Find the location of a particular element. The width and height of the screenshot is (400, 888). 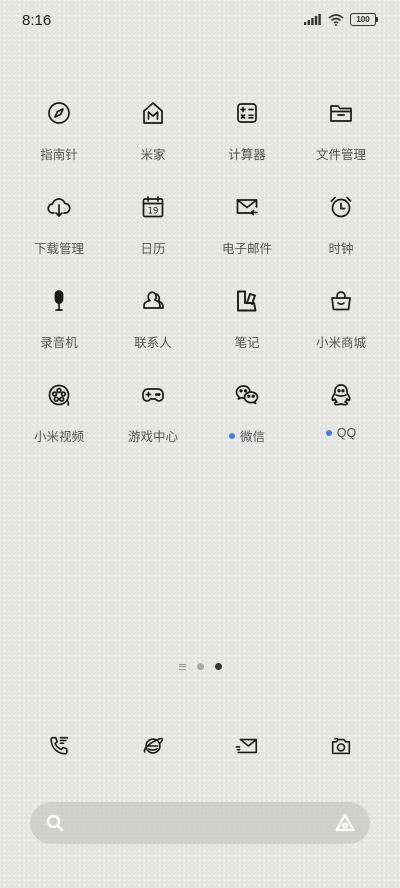

signal-icon is located at coordinates (312, 19).